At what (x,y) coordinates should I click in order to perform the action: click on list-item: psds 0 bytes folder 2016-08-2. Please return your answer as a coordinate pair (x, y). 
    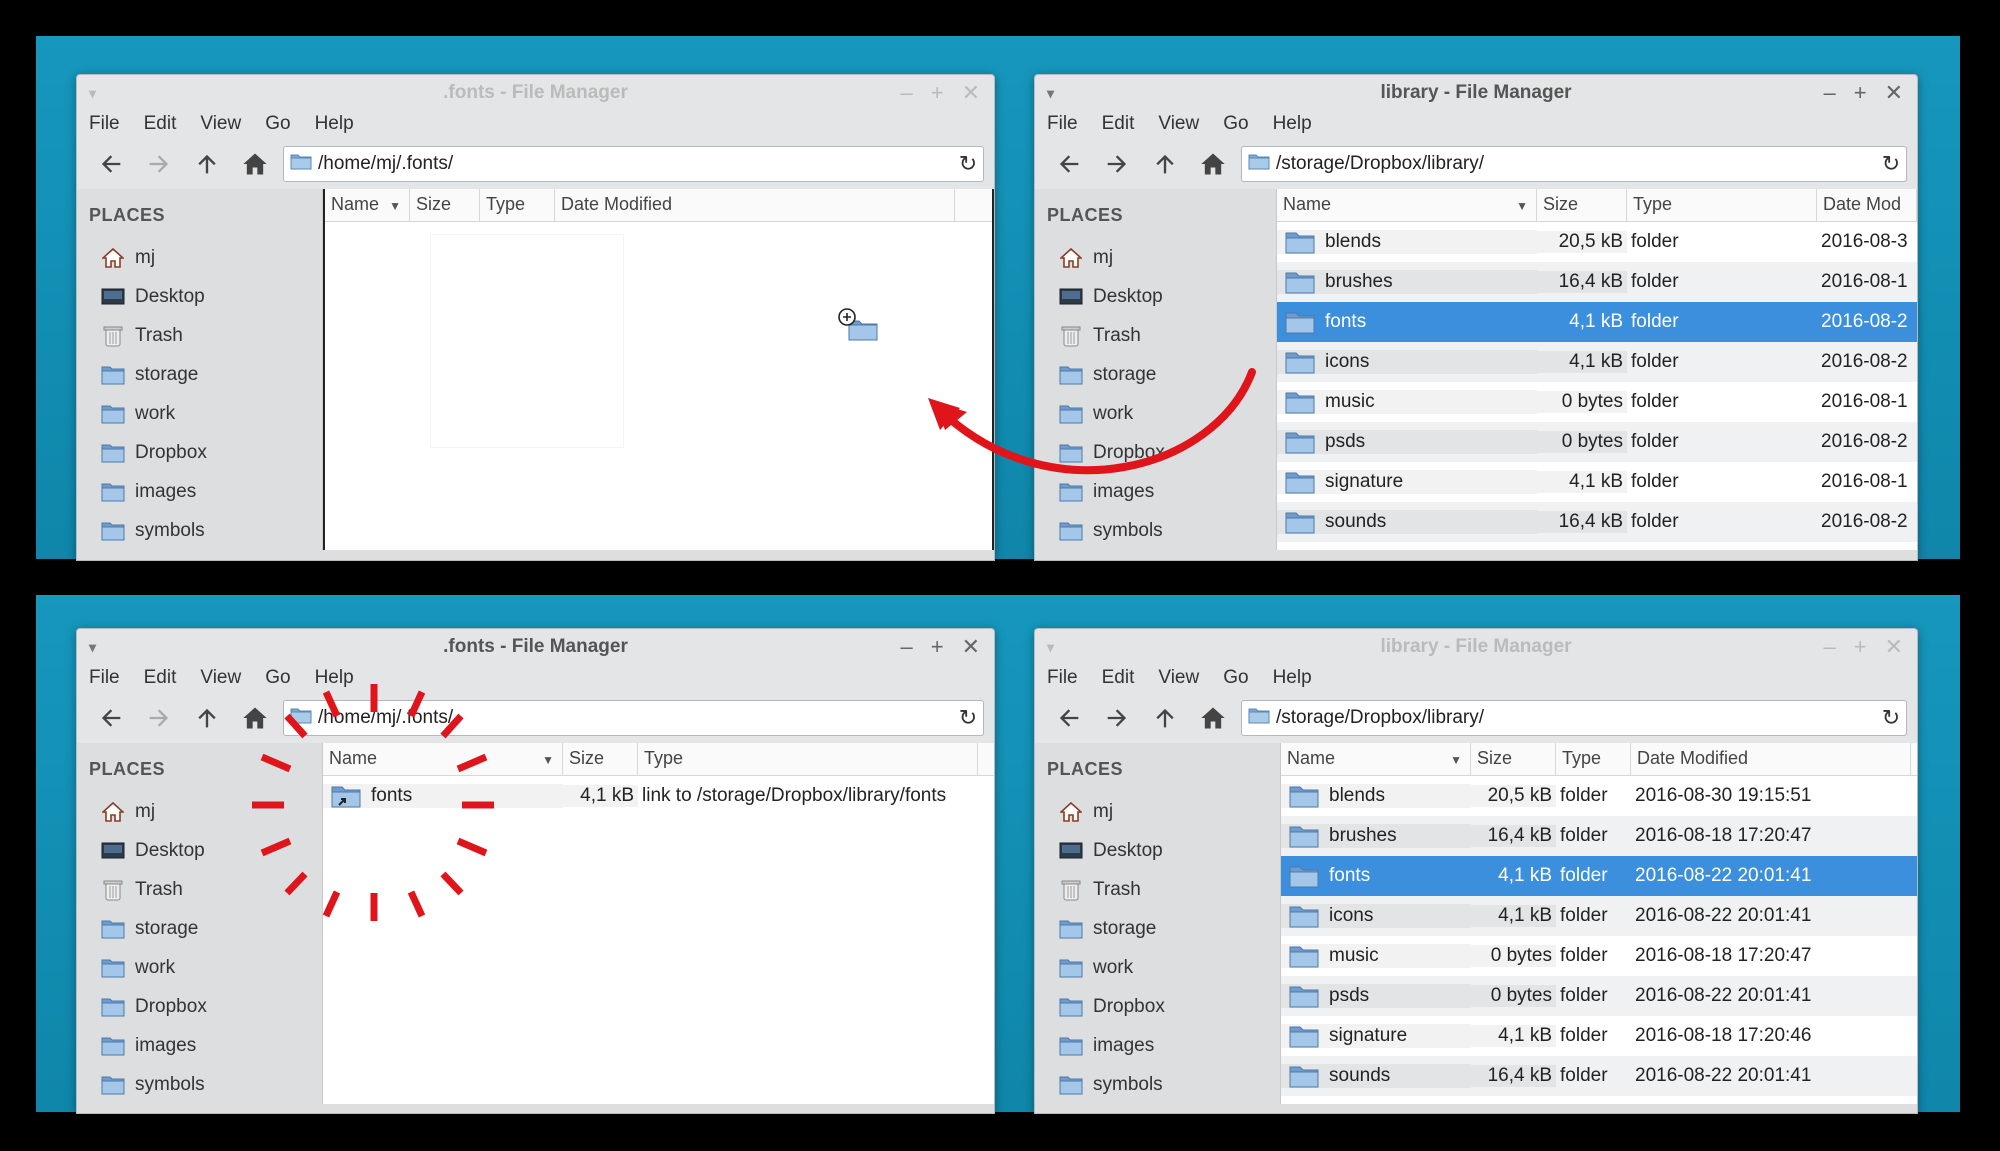
    Looking at the image, I should click on (1597, 442).